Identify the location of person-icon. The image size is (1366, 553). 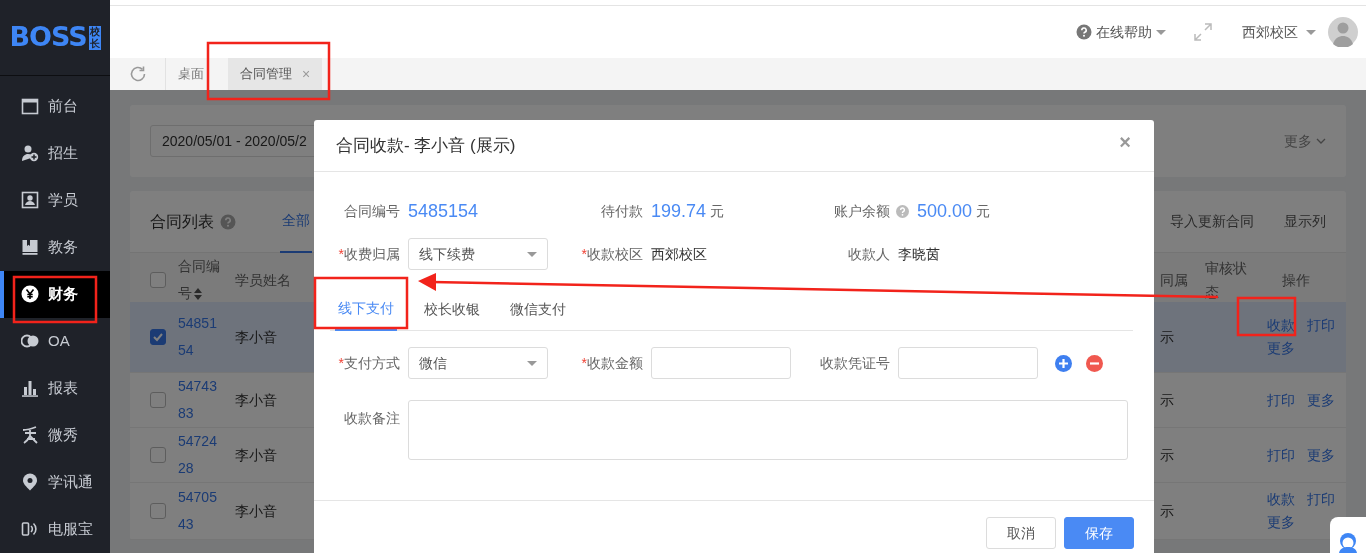
(1348, 542).